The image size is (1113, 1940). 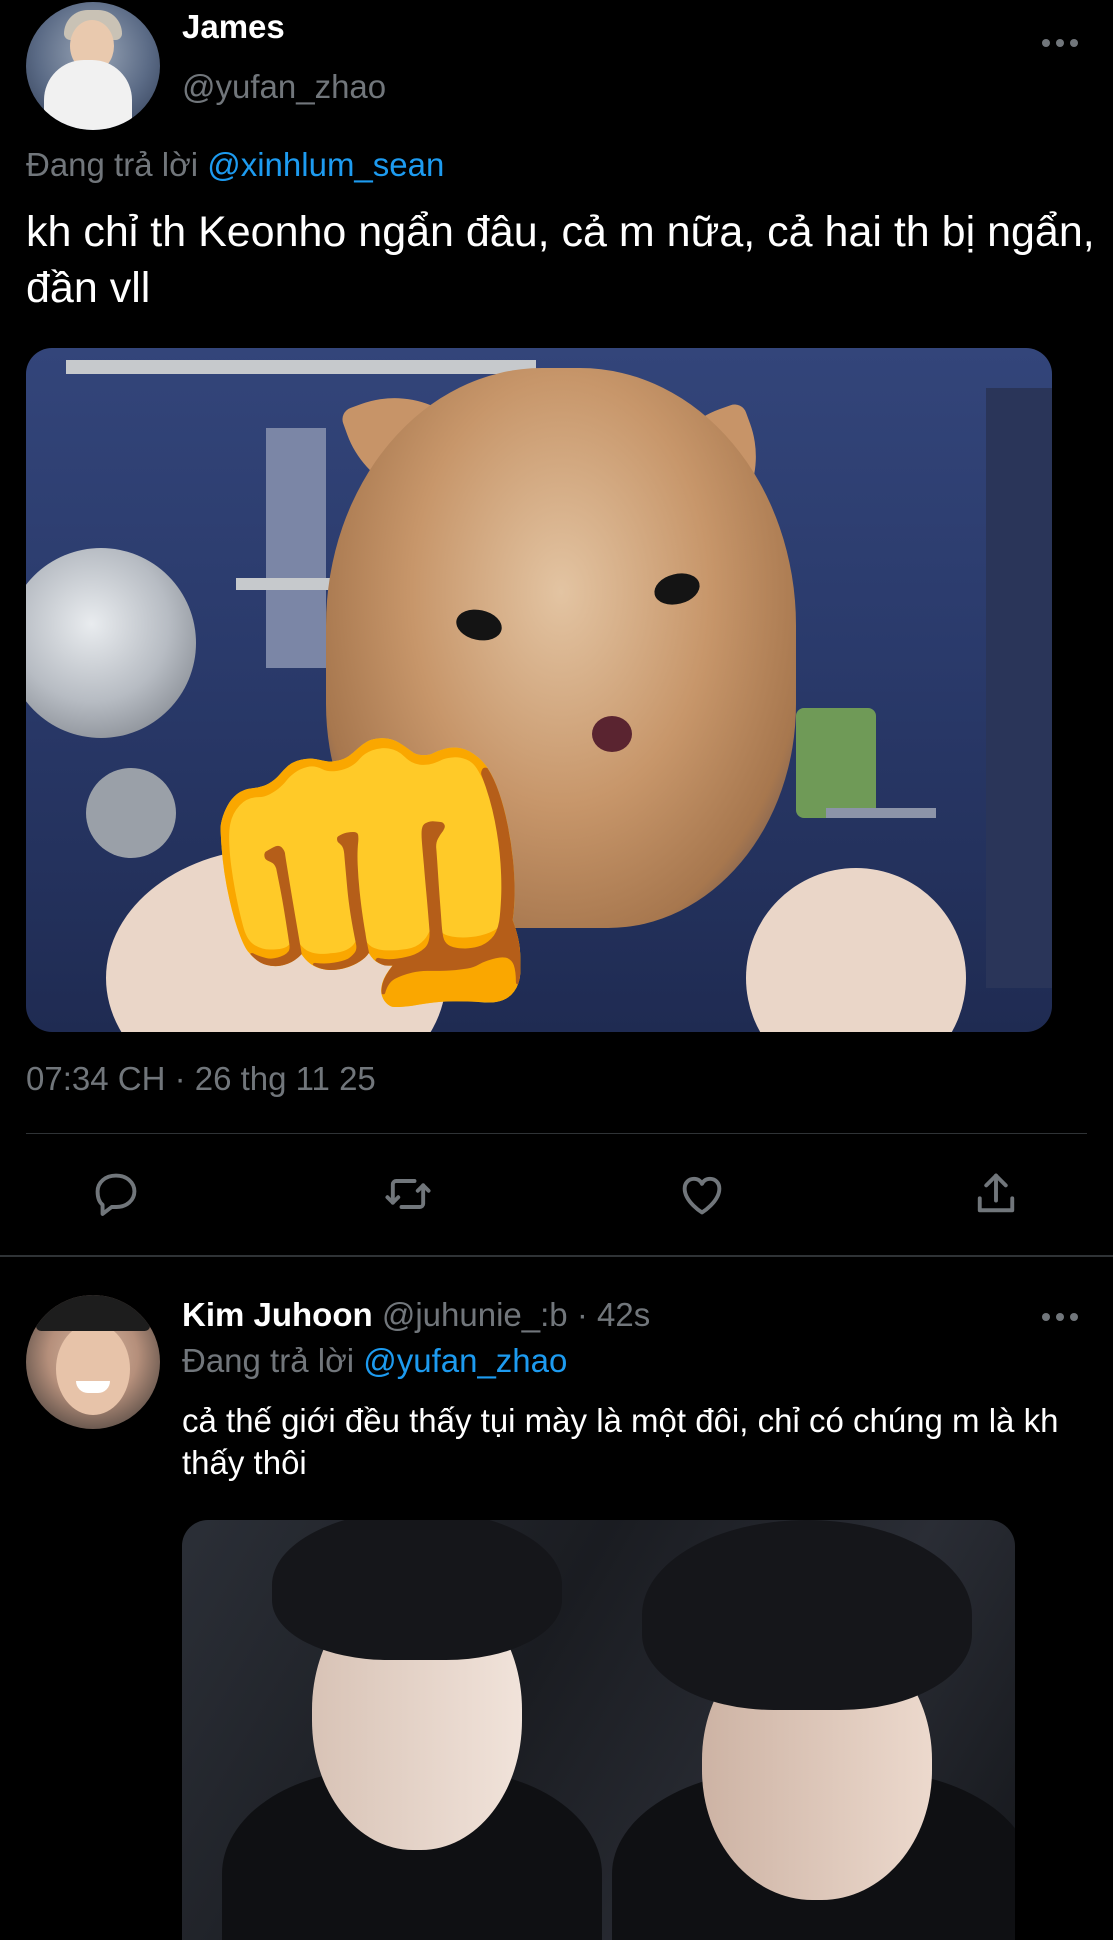 I want to click on fridge-side, so click(x=1019, y=688).